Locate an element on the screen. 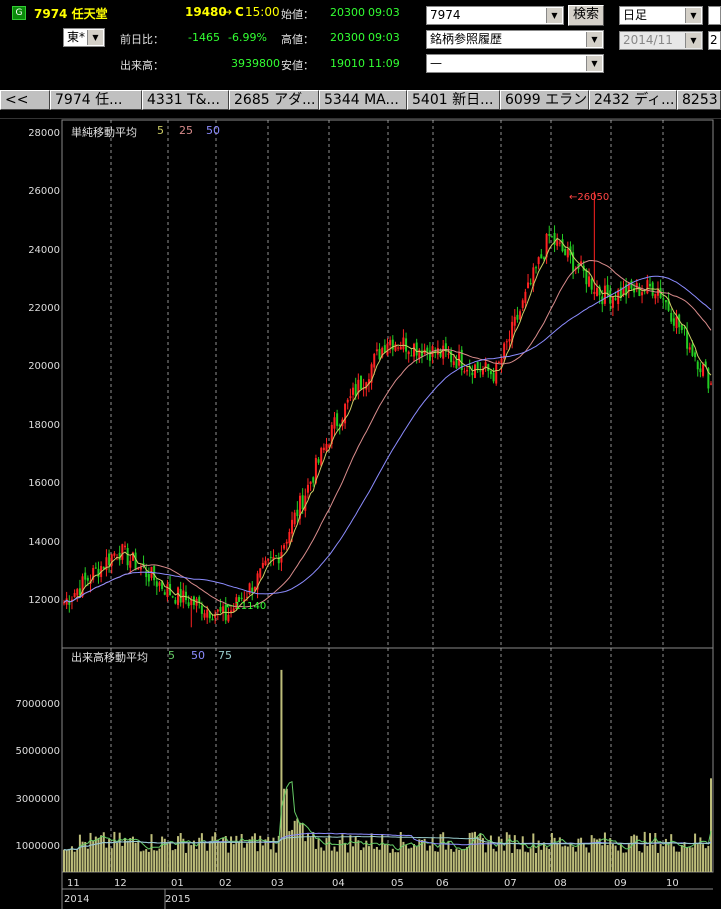  tab-stock: 8253 is located at coordinates (699, 100).